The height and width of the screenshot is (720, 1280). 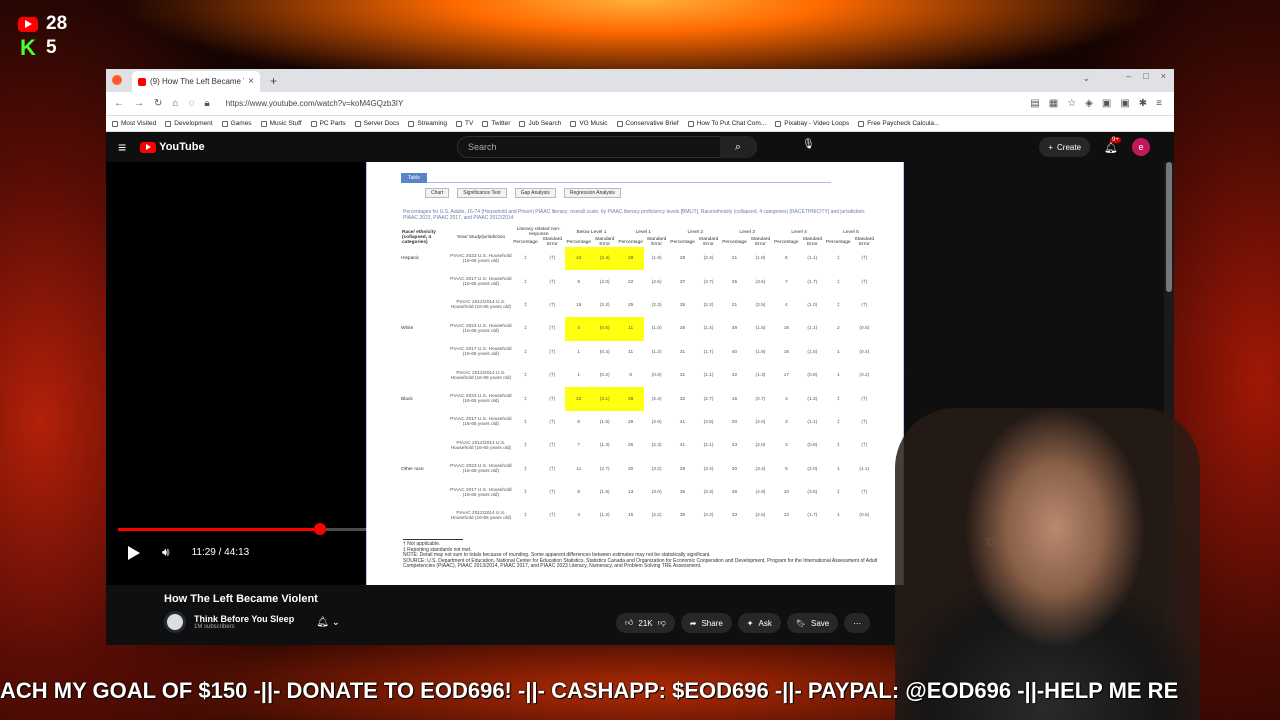 What do you see at coordinates (812, 493) in the screenshot?
I see `table-cell: (3.5)` at bounding box center [812, 493].